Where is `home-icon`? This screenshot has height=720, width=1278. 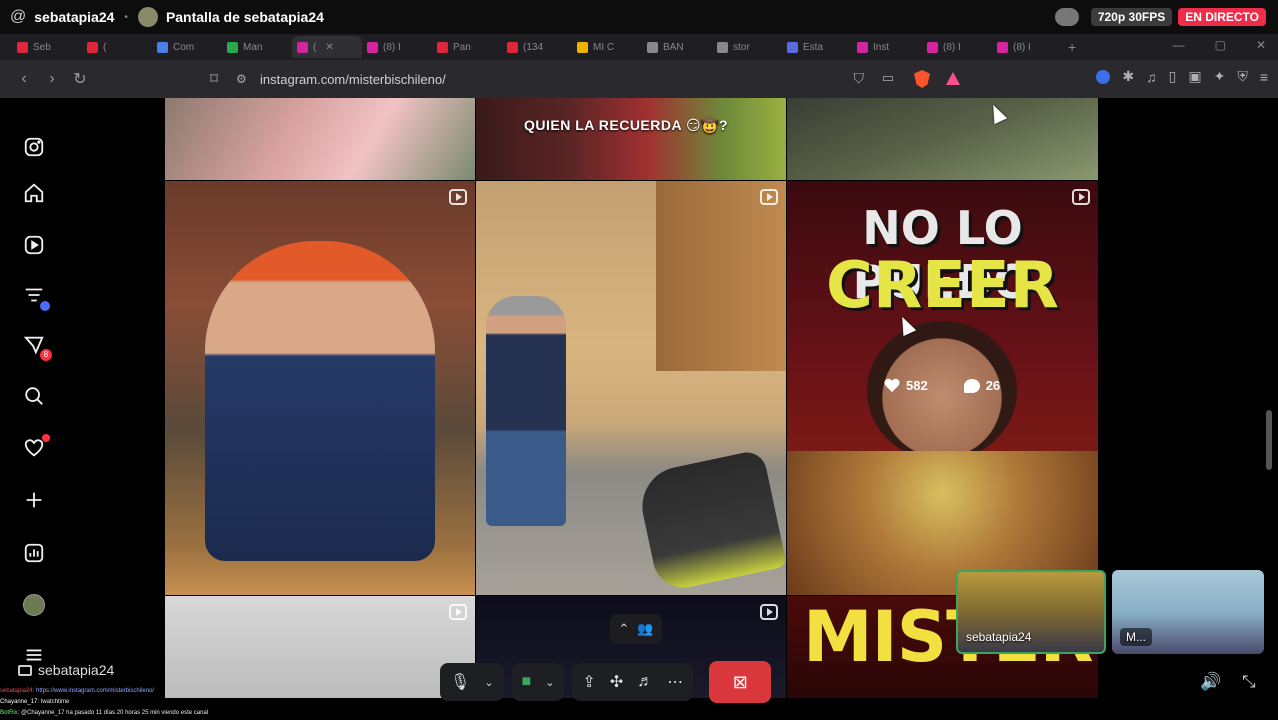
home-icon is located at coordinates (34, 193).